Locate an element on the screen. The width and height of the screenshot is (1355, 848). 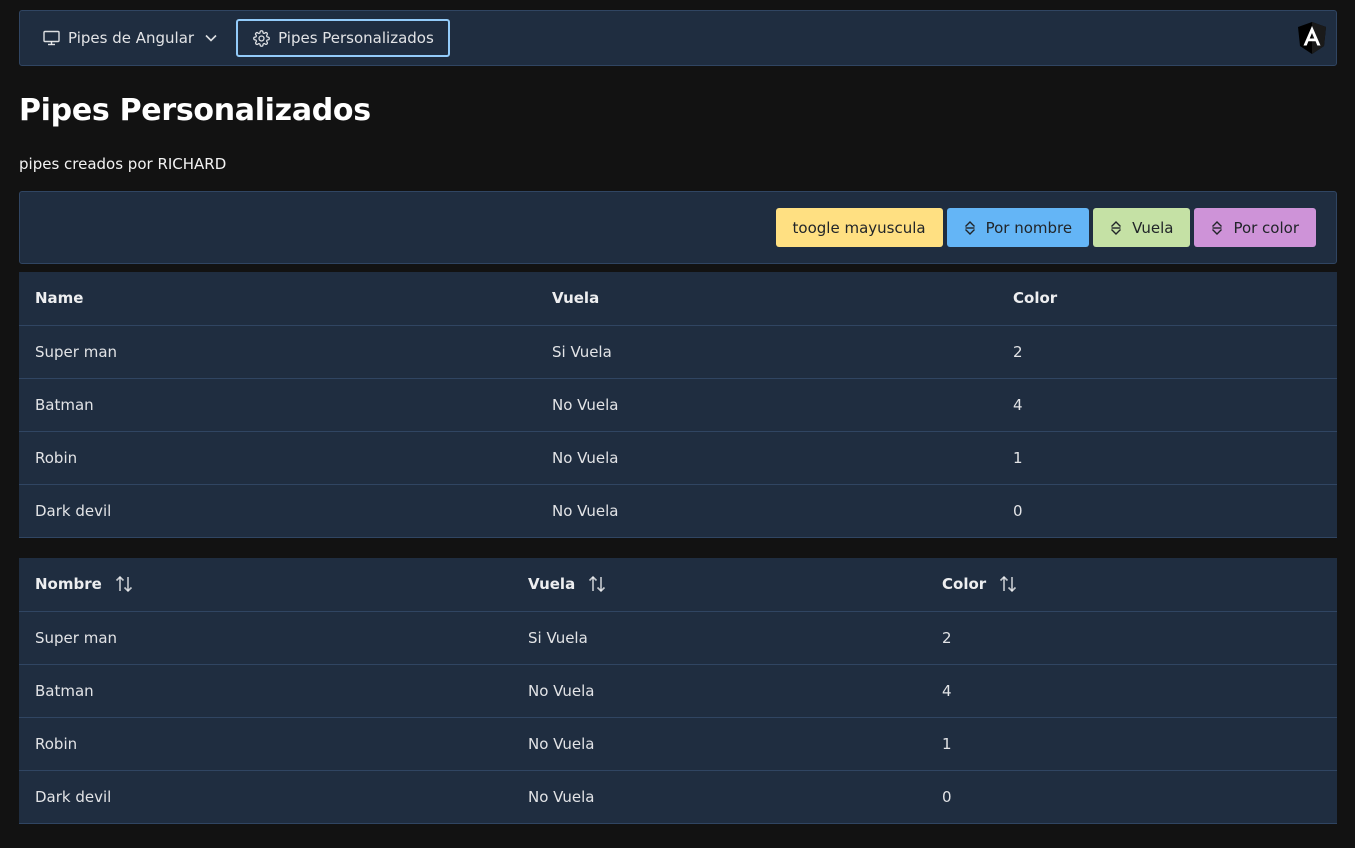
angular-logo is located at coordinates (1312, 38).